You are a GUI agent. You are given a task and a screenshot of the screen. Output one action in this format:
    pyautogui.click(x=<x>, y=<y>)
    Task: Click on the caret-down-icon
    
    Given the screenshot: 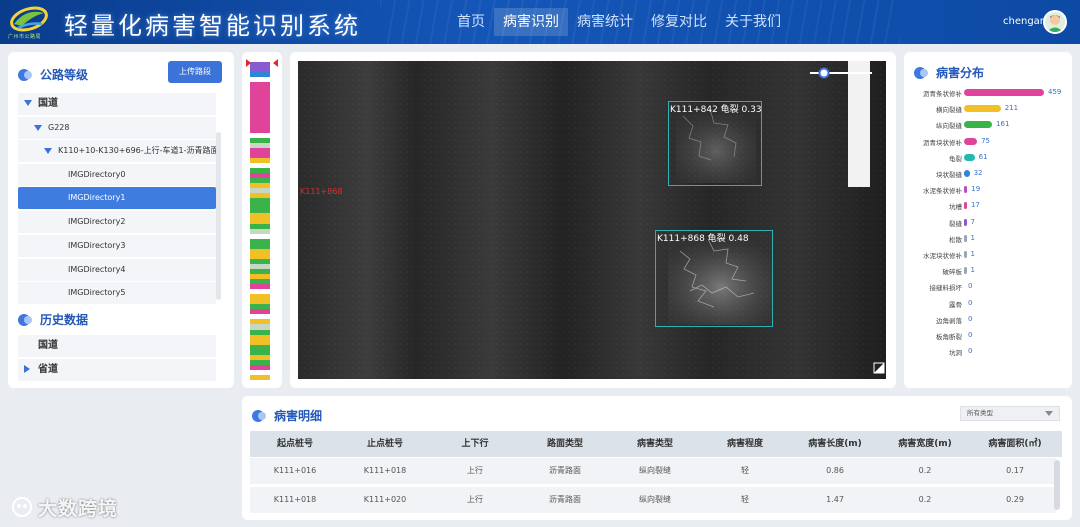 What is the action you would take?
    pyautogui.click(x=38, y=127)
    